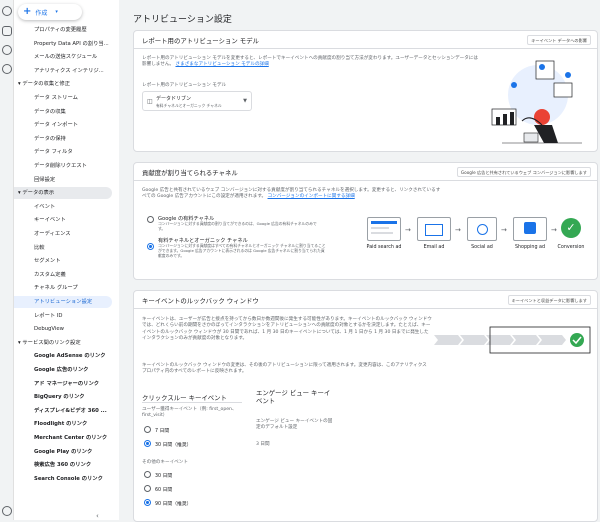  I want to click on conversion-check-icon: ✓, so click(571, 228).